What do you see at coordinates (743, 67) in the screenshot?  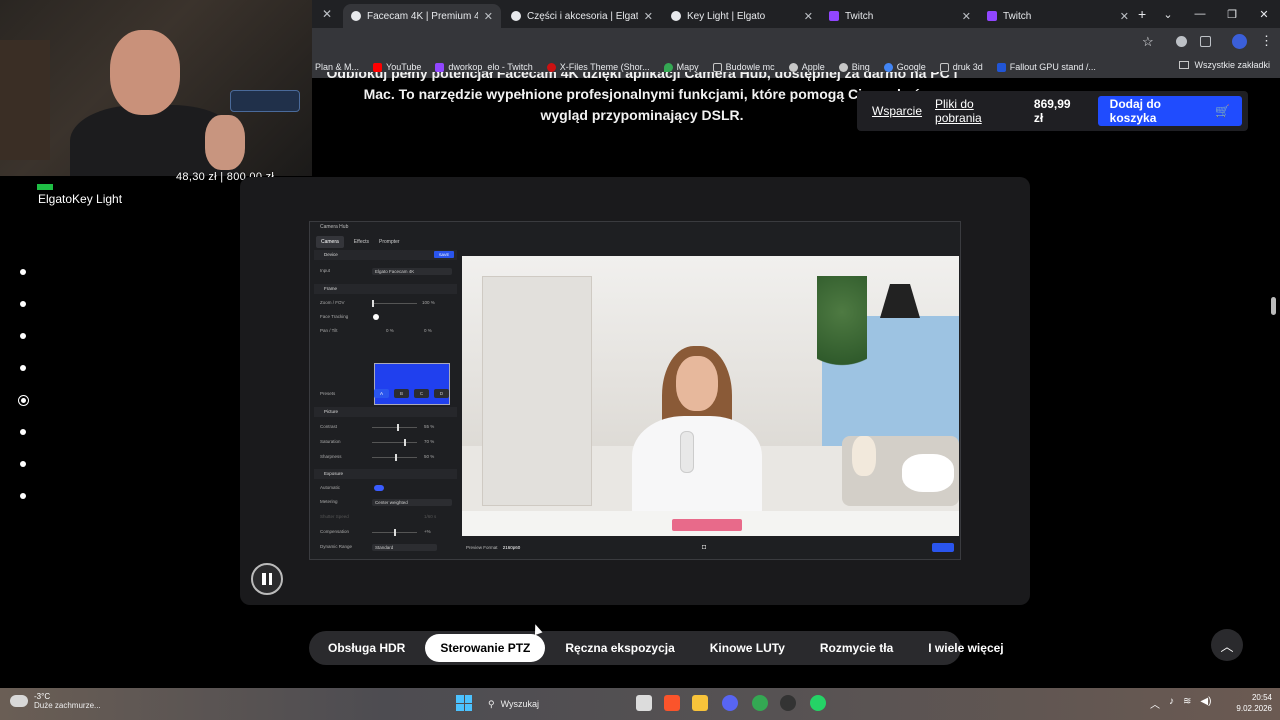 I see `bookmark-budowle: Budowle mc` at bounding box center [743, 67].